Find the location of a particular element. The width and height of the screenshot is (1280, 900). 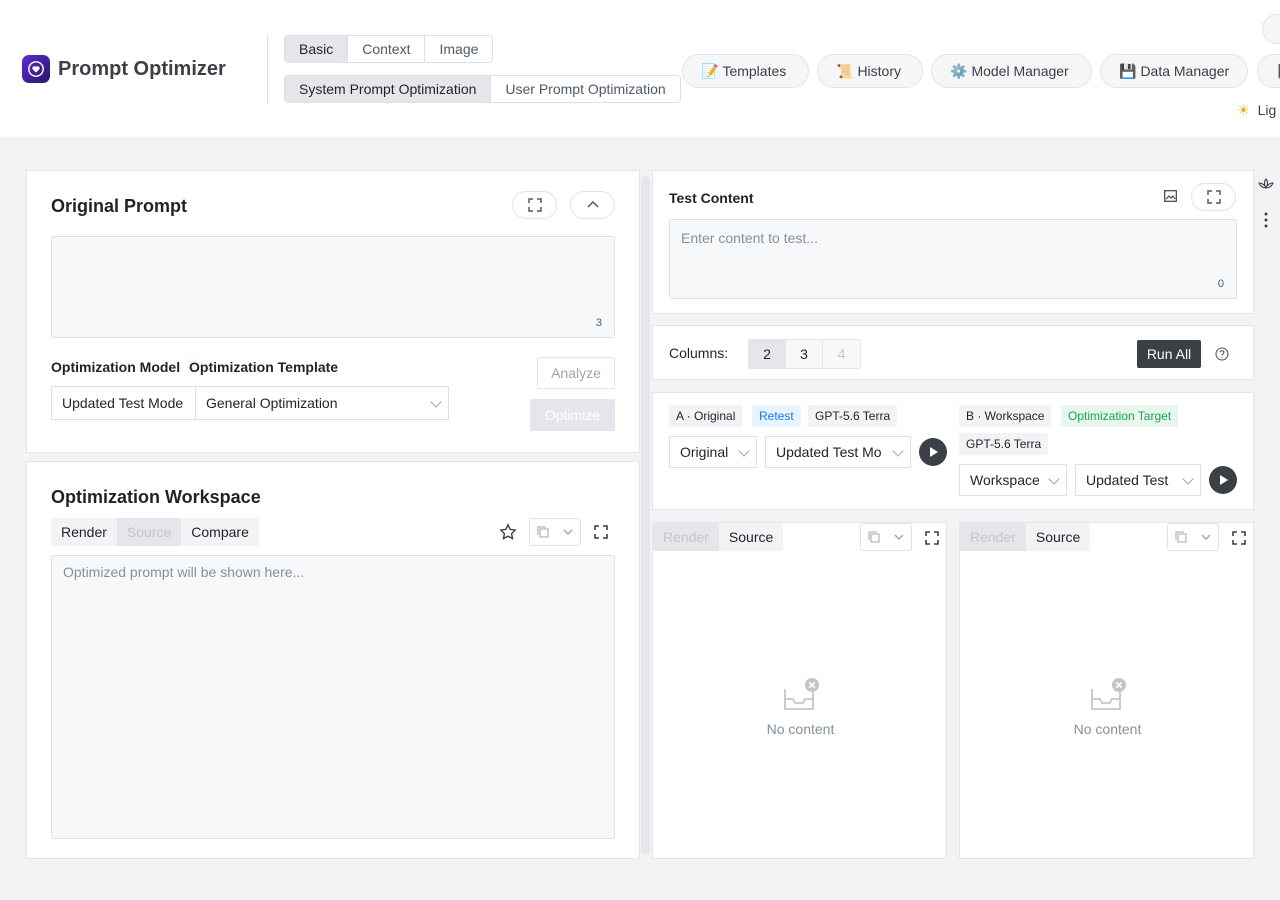

tab-basic: Basic is located at coordinates (317, 49).